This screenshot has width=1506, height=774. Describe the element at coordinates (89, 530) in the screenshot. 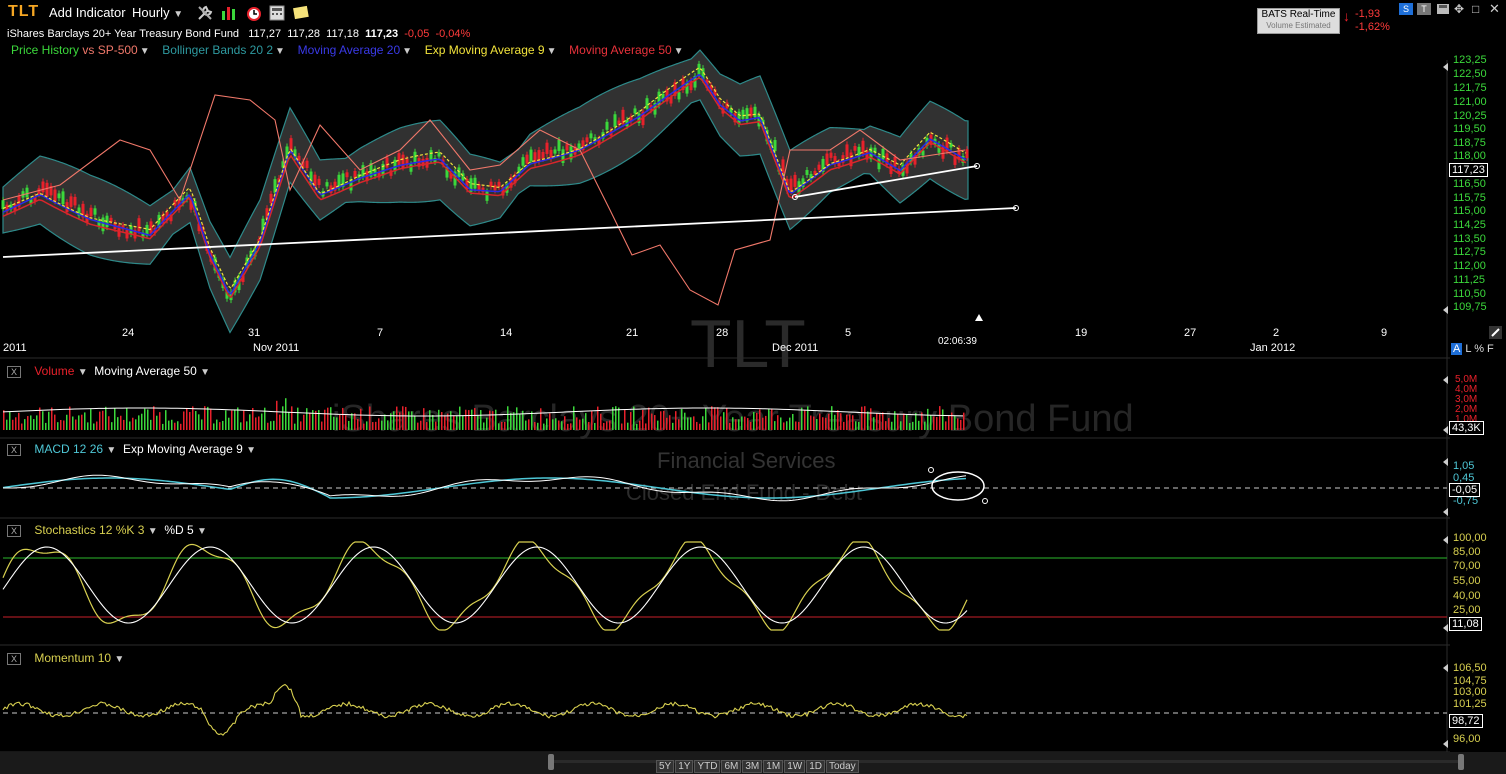

I see `stoch-title: Stochastics 12 %K 3` at that location.